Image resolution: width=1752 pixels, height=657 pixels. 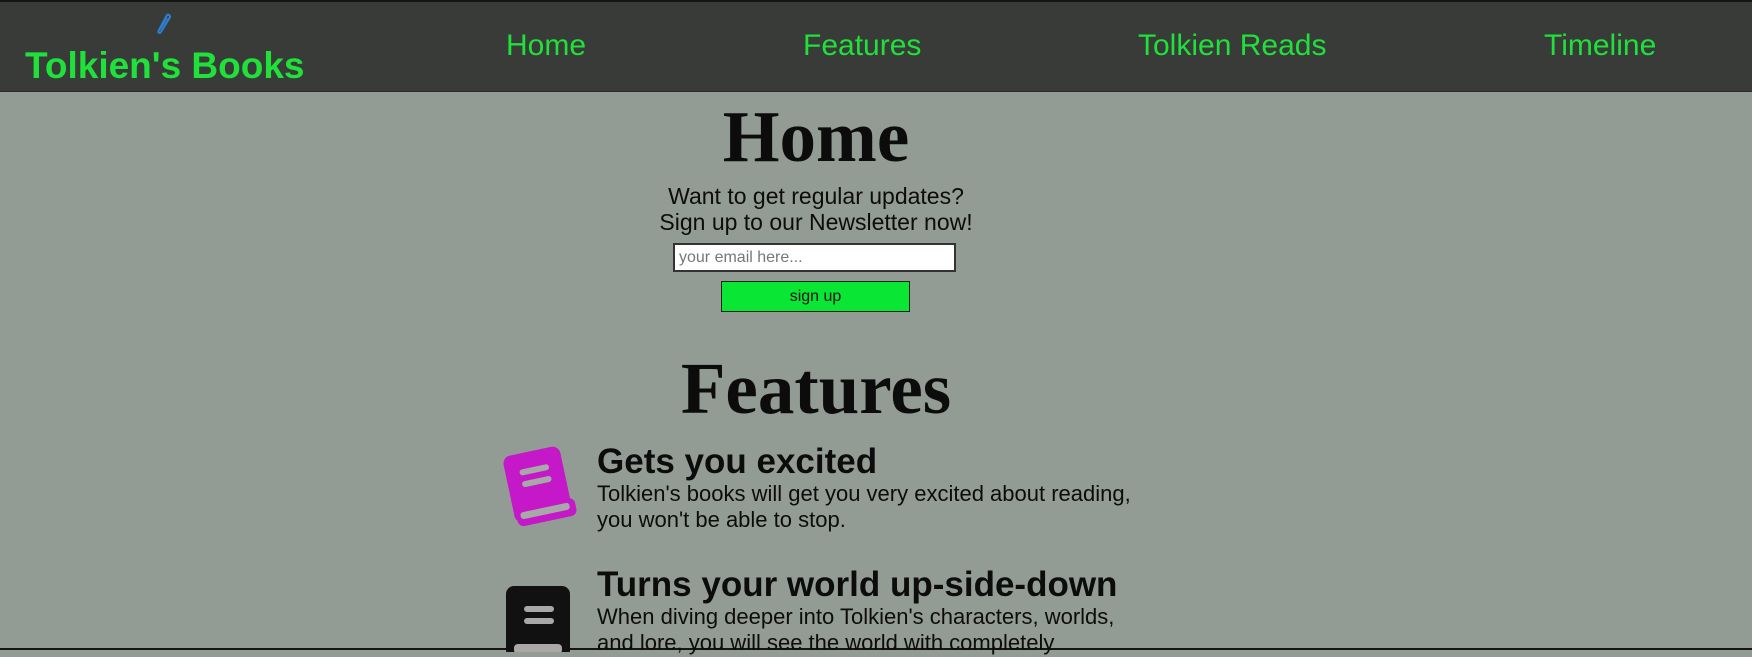 I want to click on email-input, so click(x=814, y=257).